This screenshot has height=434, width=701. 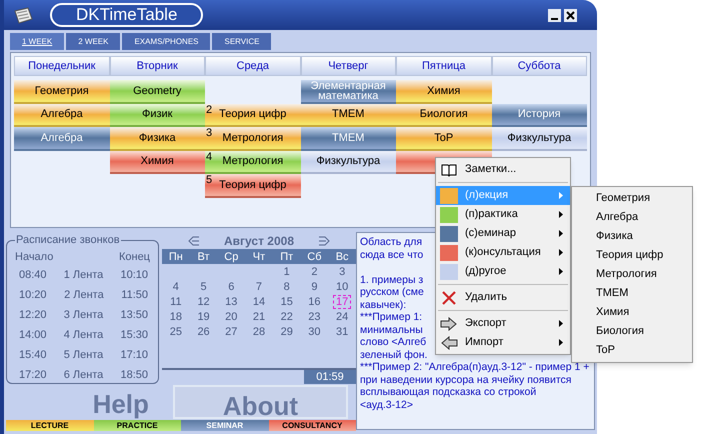 What do you see at coordinates (157, 137) in the screenshot?
I see `lesson-subject: Физика` at bounding box center [157, 137].